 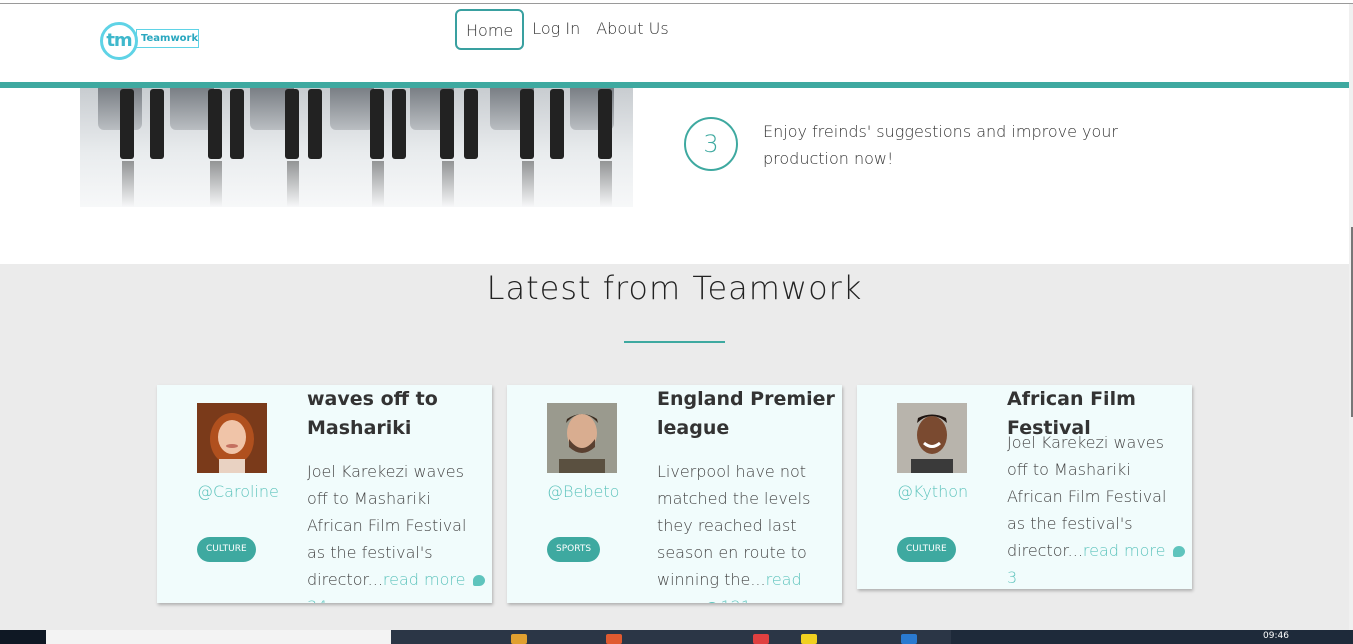 What do you see at coordinates (632, 29) in the screenshot?
I see `nav-about-link: About Us` at bounding box center [632, 29].